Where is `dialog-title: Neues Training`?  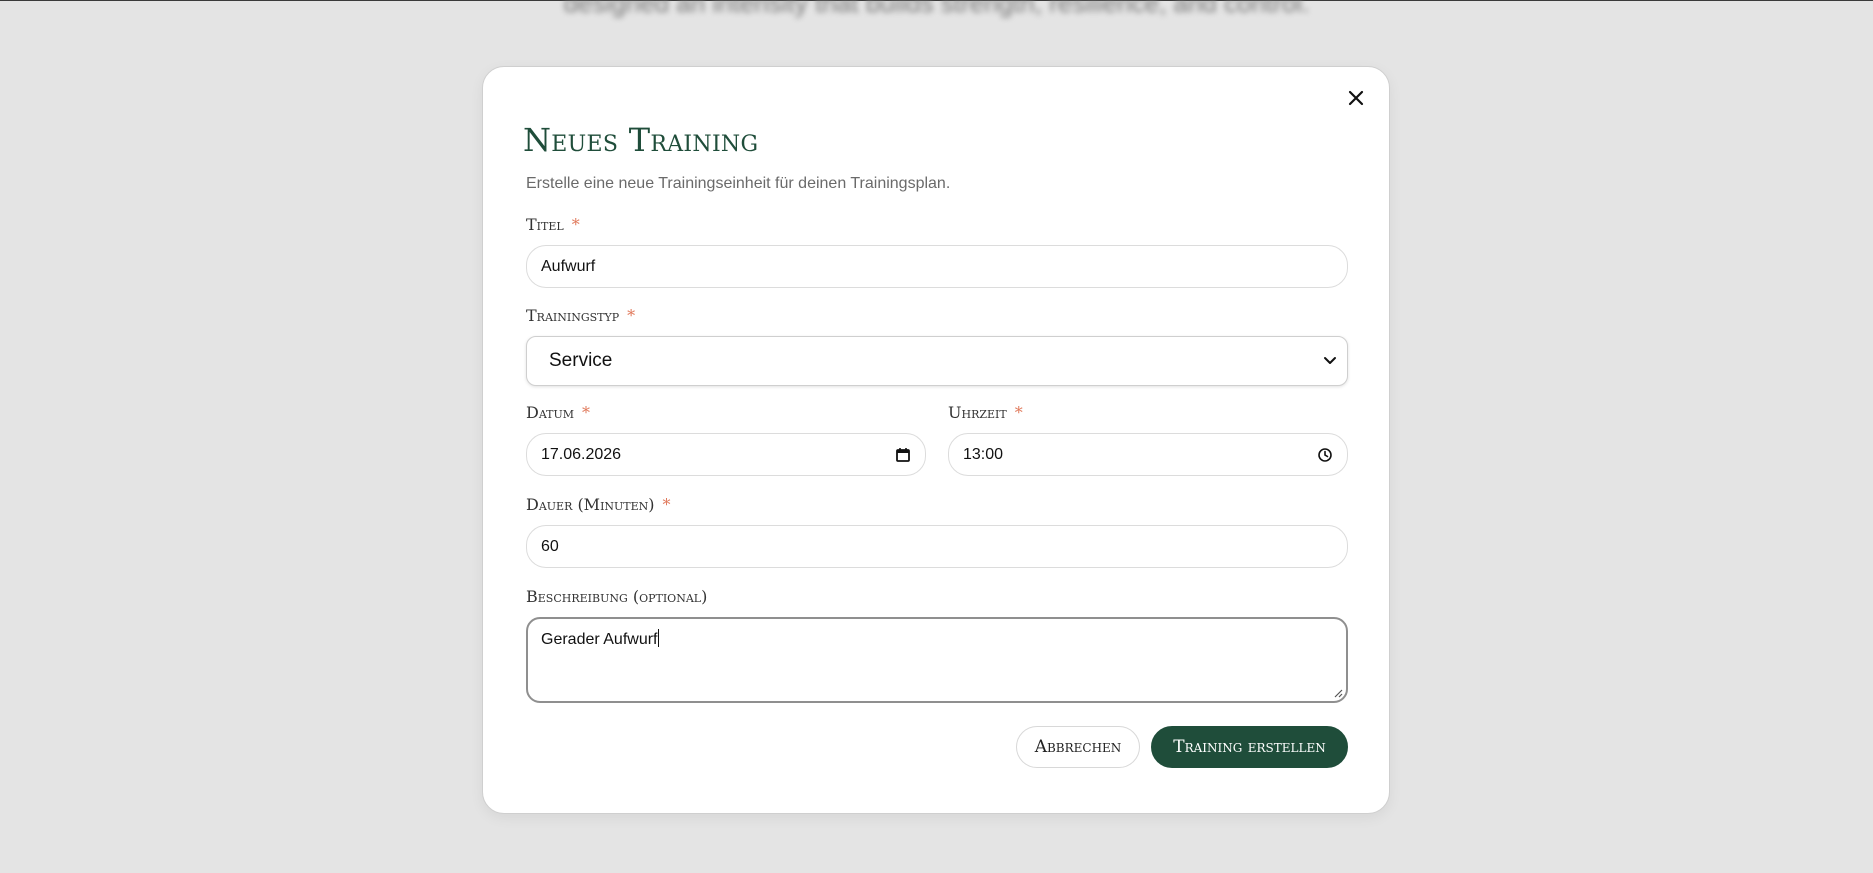
dialog-title: Neues Training is located at coordinates (641, 140).